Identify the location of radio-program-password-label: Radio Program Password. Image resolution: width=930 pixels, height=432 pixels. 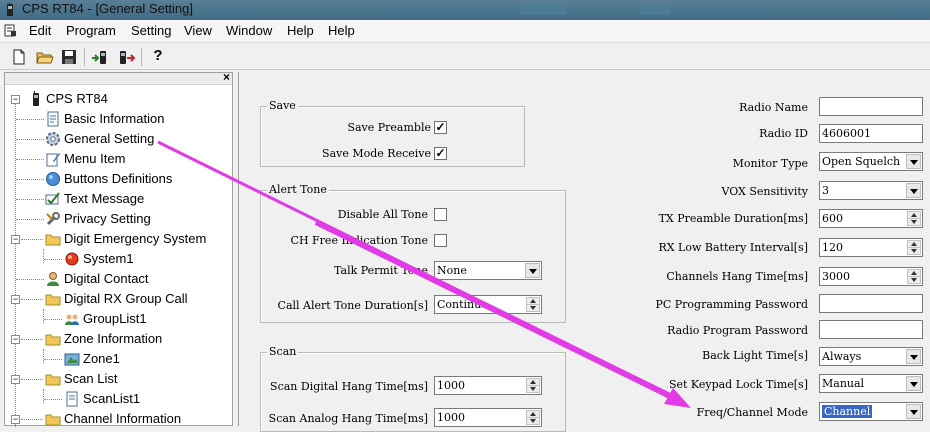
(737, 330).